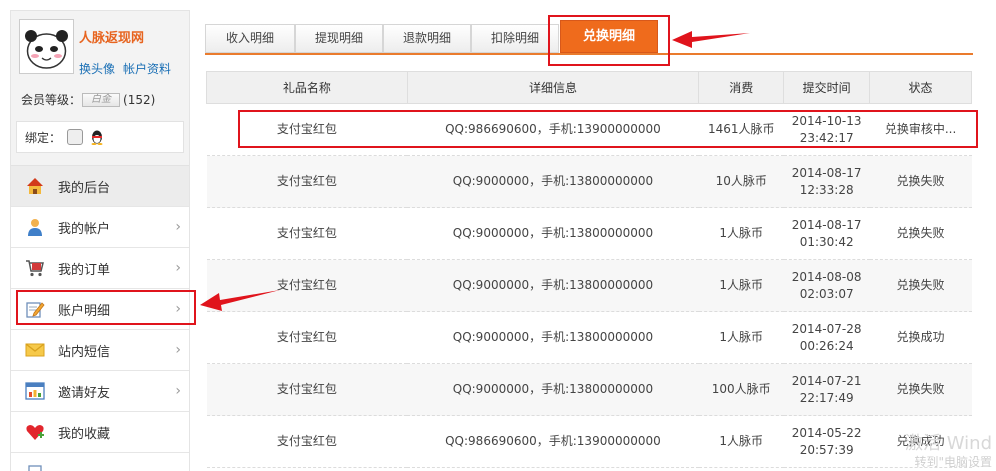 The height and width of the screenshot is (471, 996). I want to click on sidebar-item-label: 账户明细, so click(84, 311).